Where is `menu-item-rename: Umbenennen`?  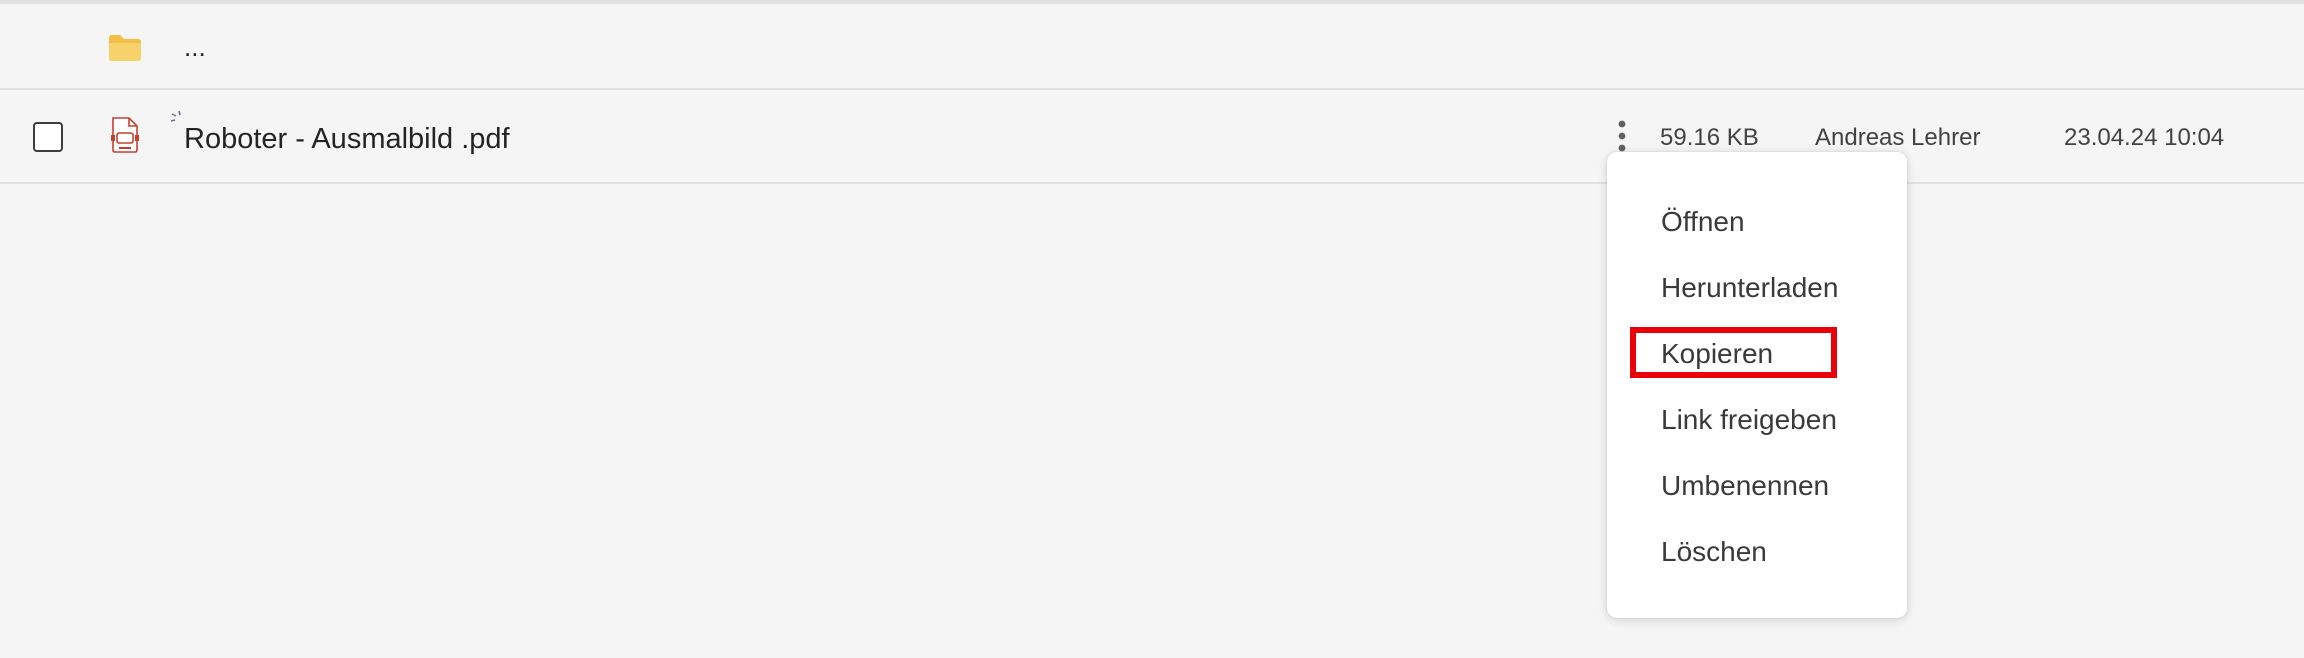 menu-item-rename: Umbenennen is located at coordinates (1745, 486).